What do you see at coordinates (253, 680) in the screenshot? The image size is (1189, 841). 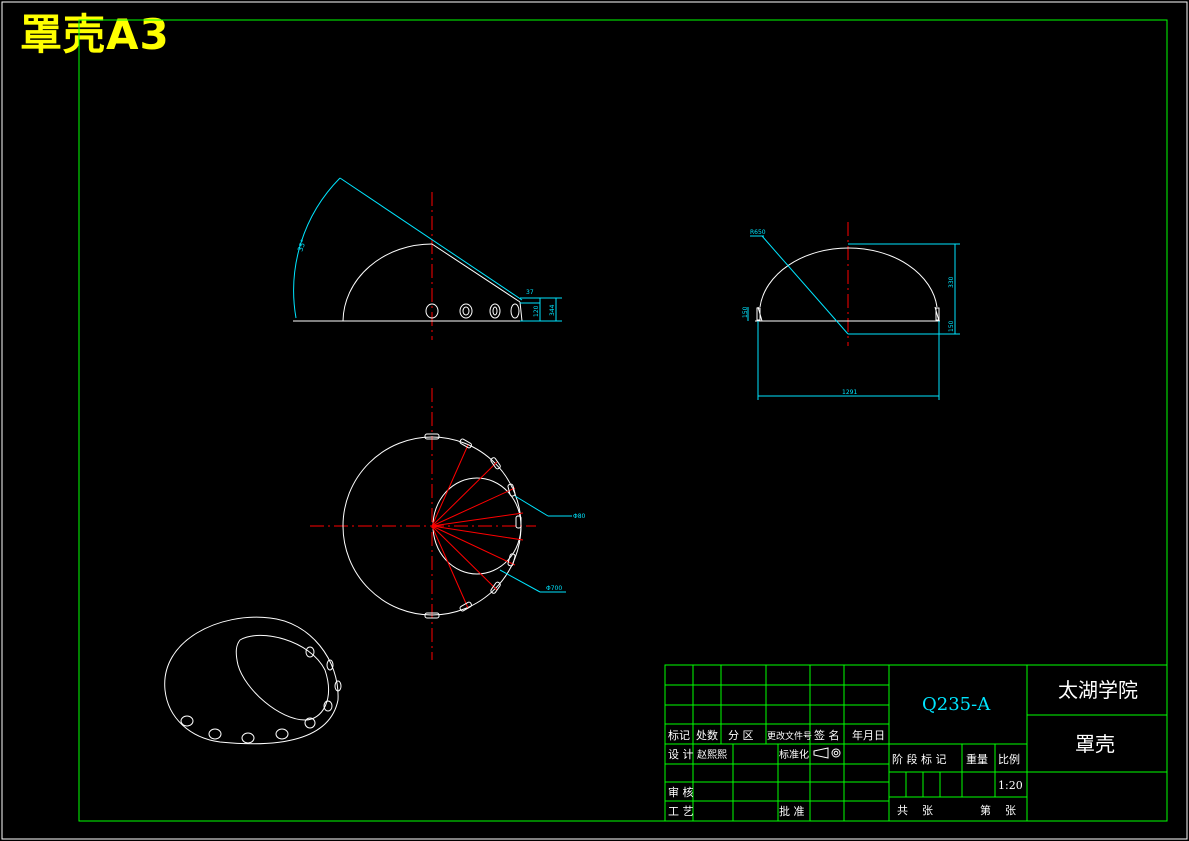 I see `isometric-view` at bounding box center [253, 680].